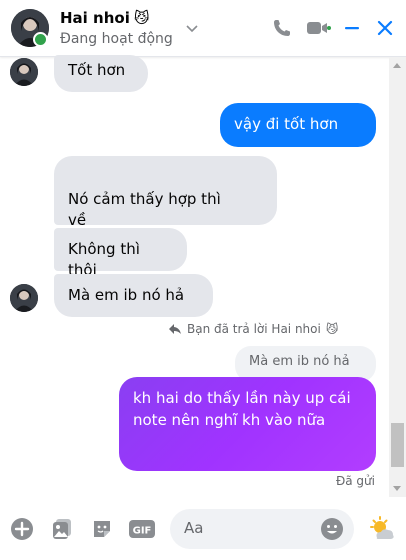 The image size is (406, 560). What do you see at coordinates (385, 28) in the screenshot?
I see `close-icon` at bounding box center [385, 28].